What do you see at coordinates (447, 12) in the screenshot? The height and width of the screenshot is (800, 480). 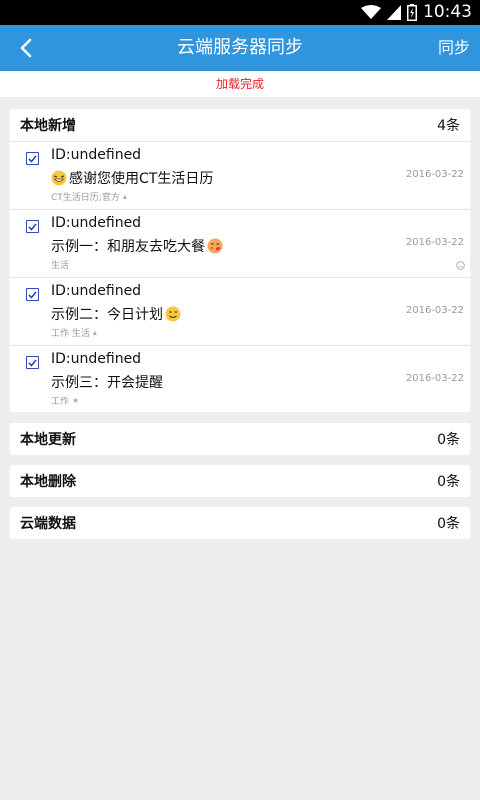 I see `status-time: 10:43` at bounding box center [447, 12].